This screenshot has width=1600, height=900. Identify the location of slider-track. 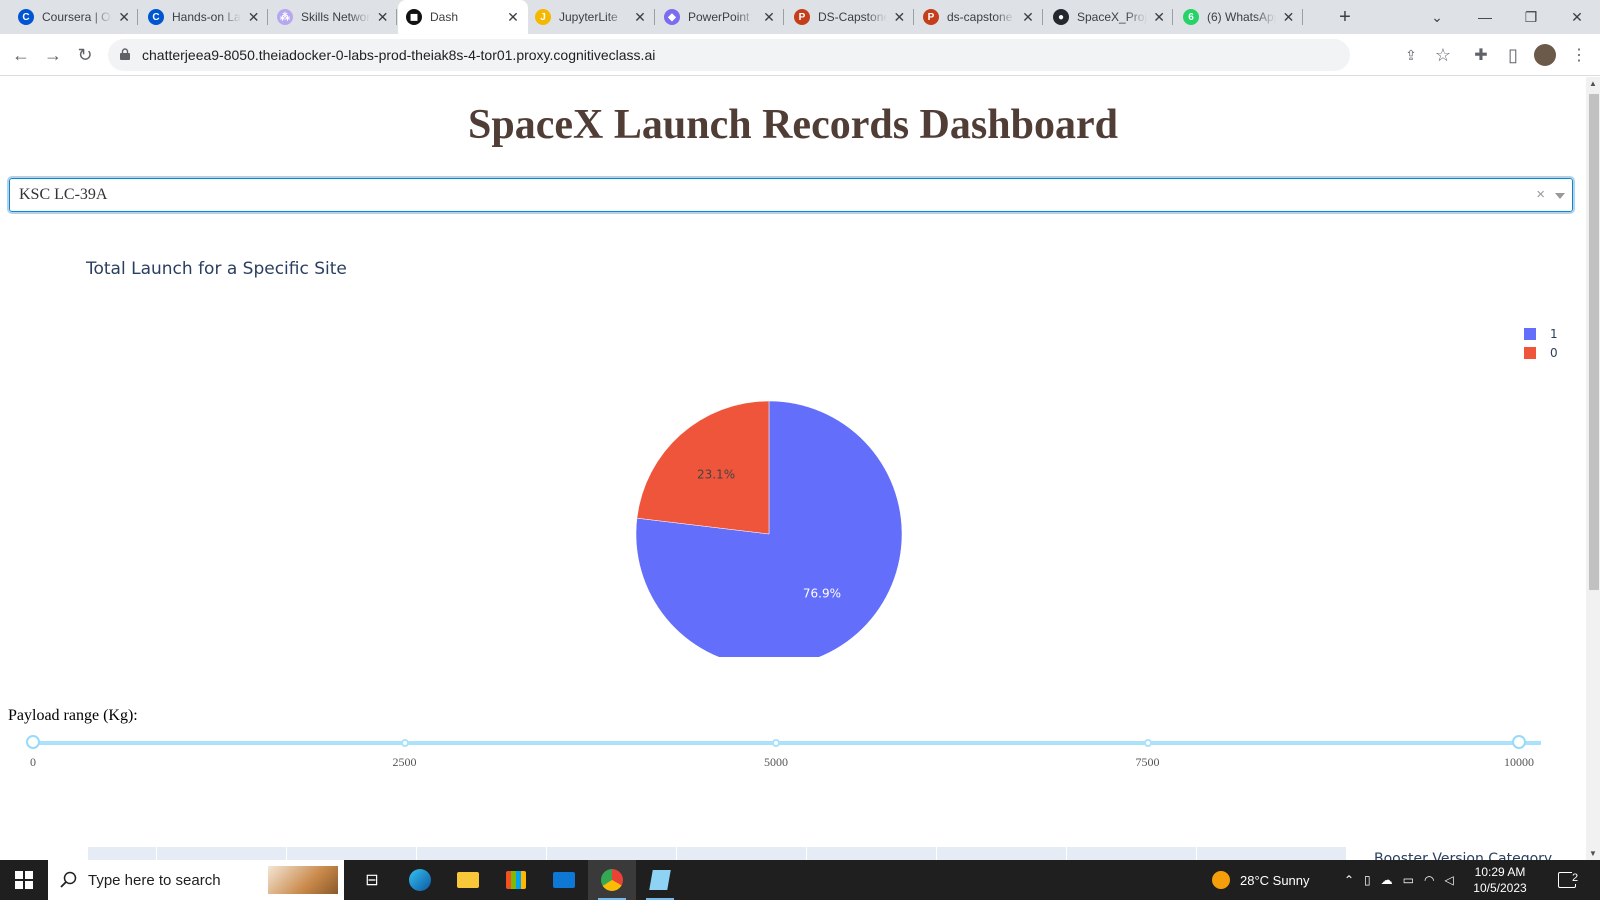
(787, 743).